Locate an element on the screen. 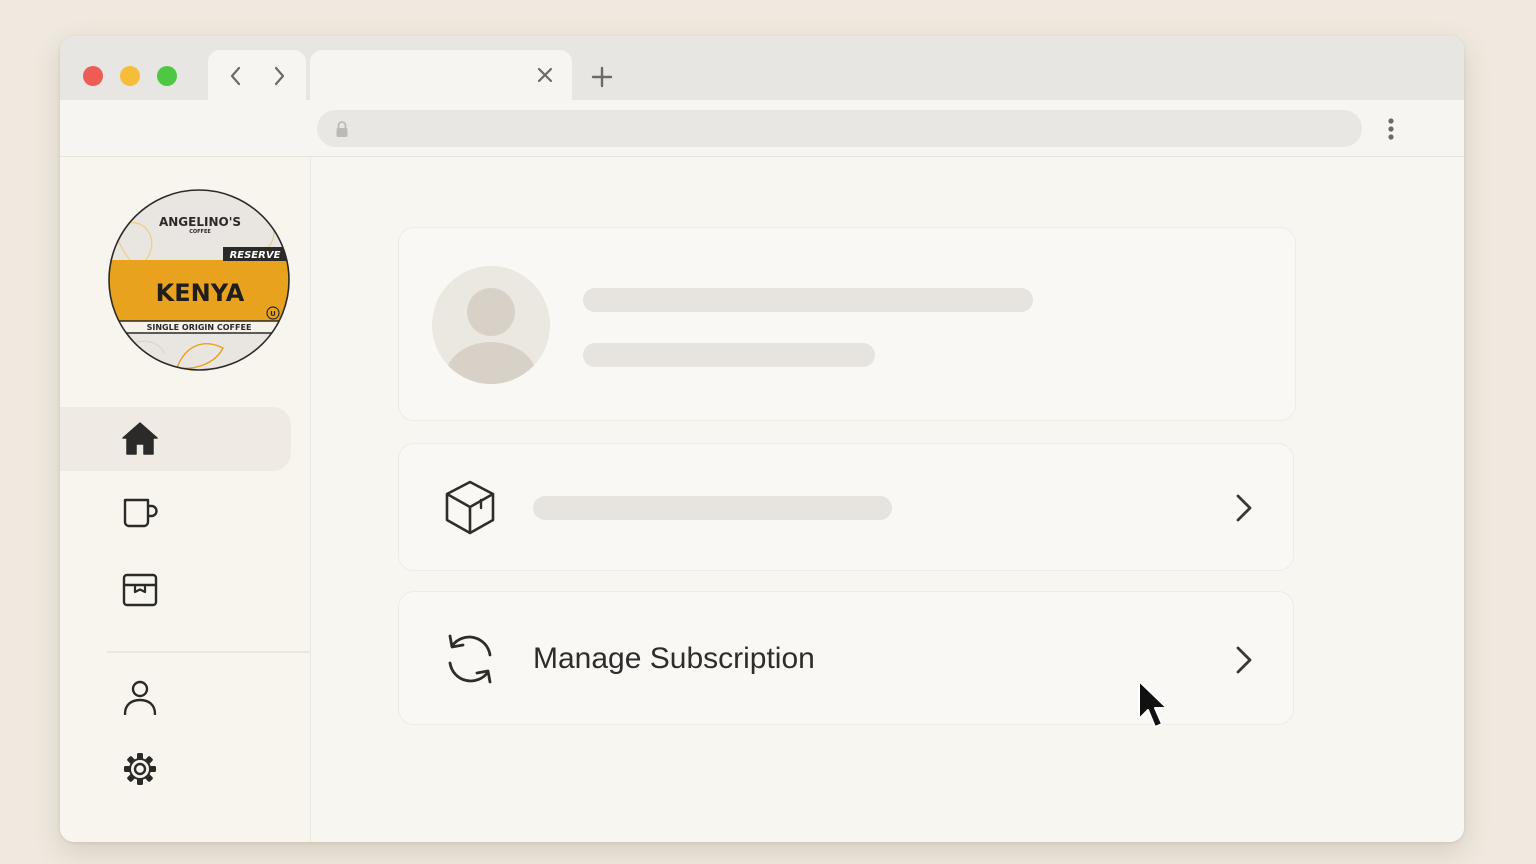 The image size is (1536, 864). user-icon is located at coordinates (140, 697).